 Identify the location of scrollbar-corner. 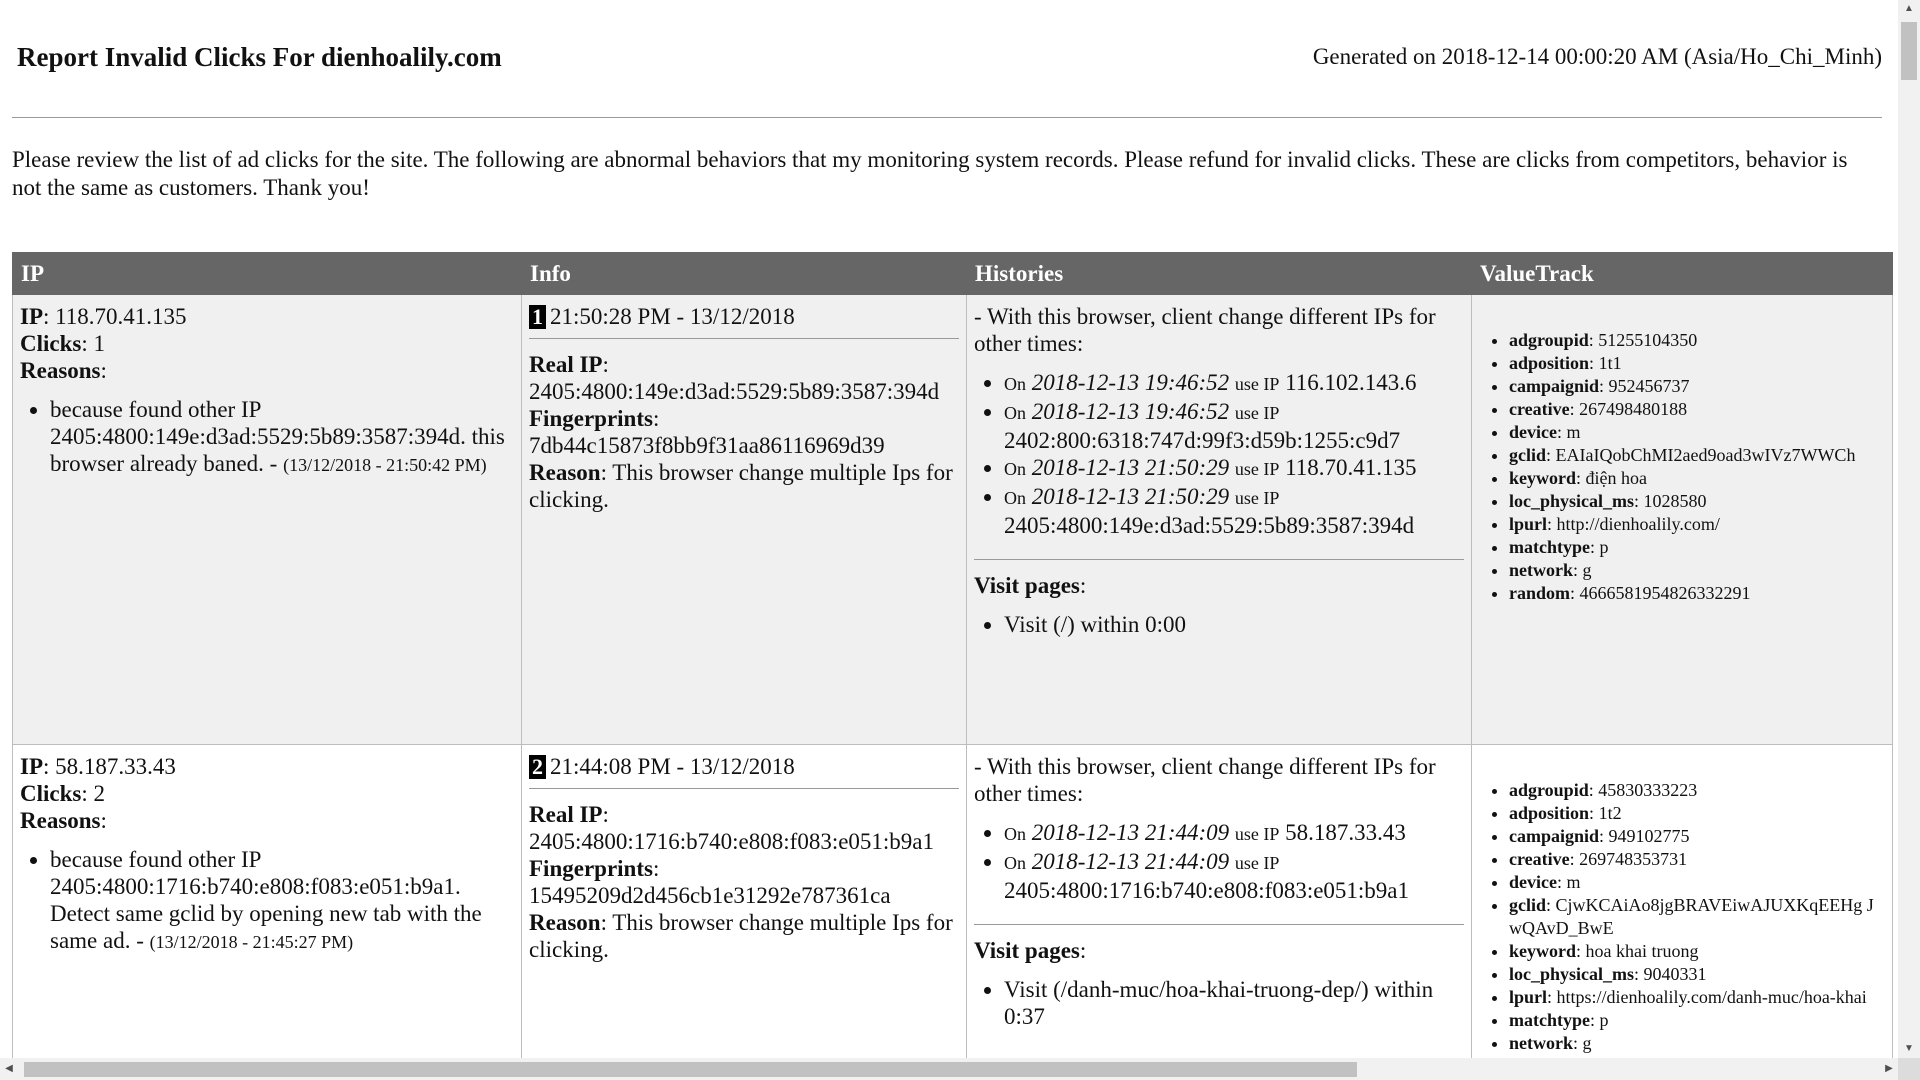
(1909, 1069).